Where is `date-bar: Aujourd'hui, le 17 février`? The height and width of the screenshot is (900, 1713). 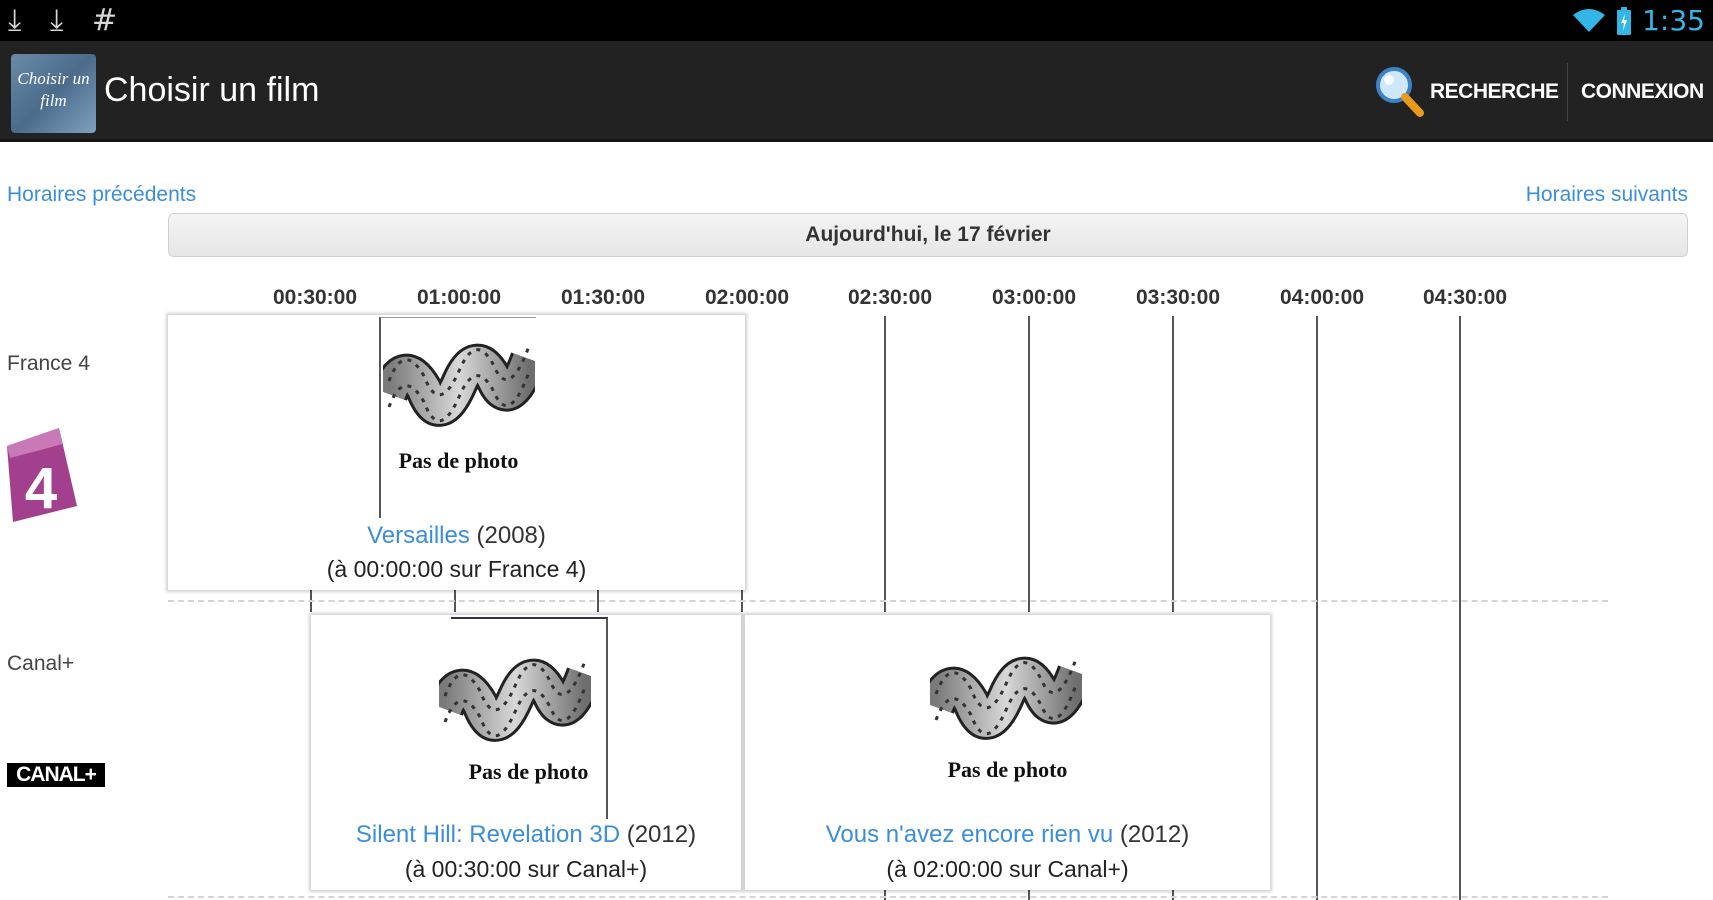
date-bar: Aujourd'hui, le 17 février is located at coordinates (928, 235).